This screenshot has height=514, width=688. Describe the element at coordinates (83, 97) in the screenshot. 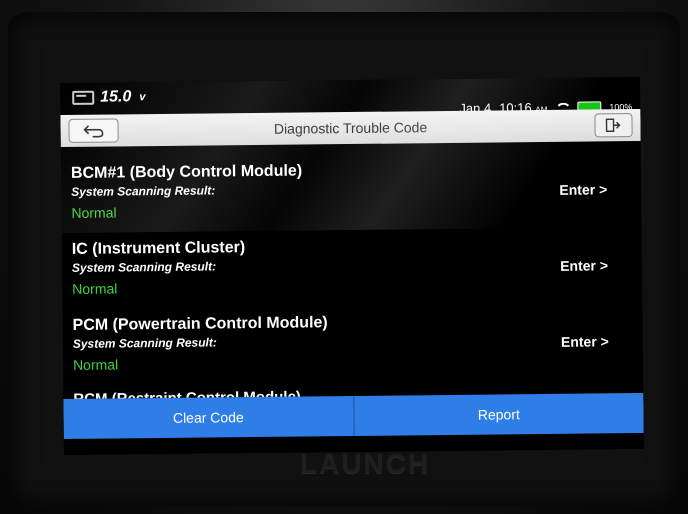

I see `car-battery-icon` at that location.